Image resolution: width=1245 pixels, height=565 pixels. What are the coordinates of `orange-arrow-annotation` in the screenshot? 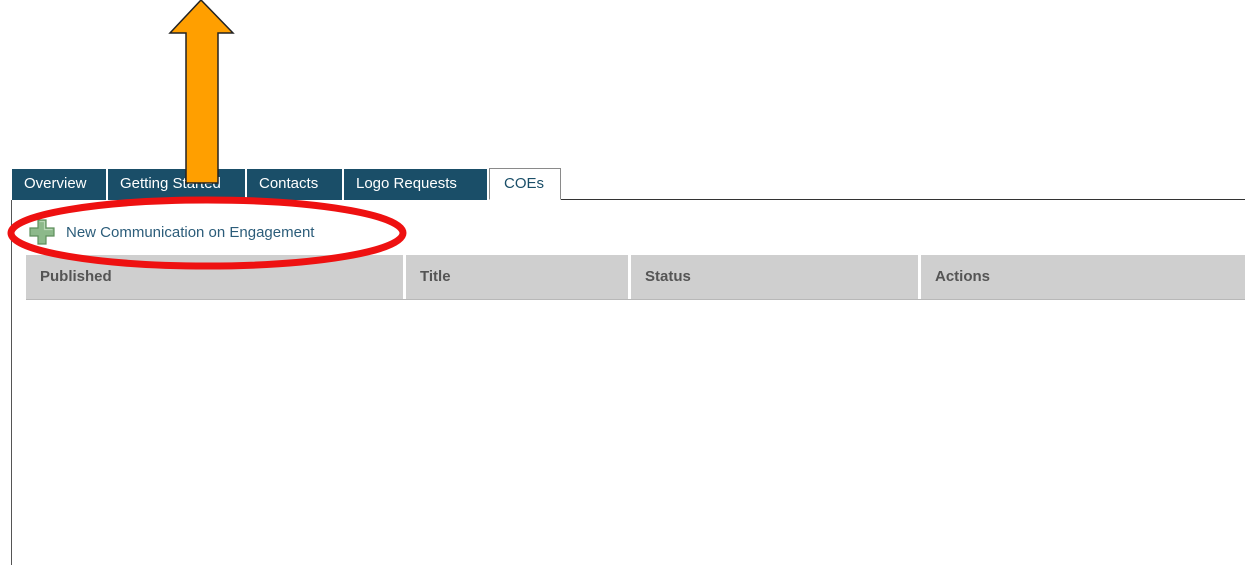 It's located at (201, 92).